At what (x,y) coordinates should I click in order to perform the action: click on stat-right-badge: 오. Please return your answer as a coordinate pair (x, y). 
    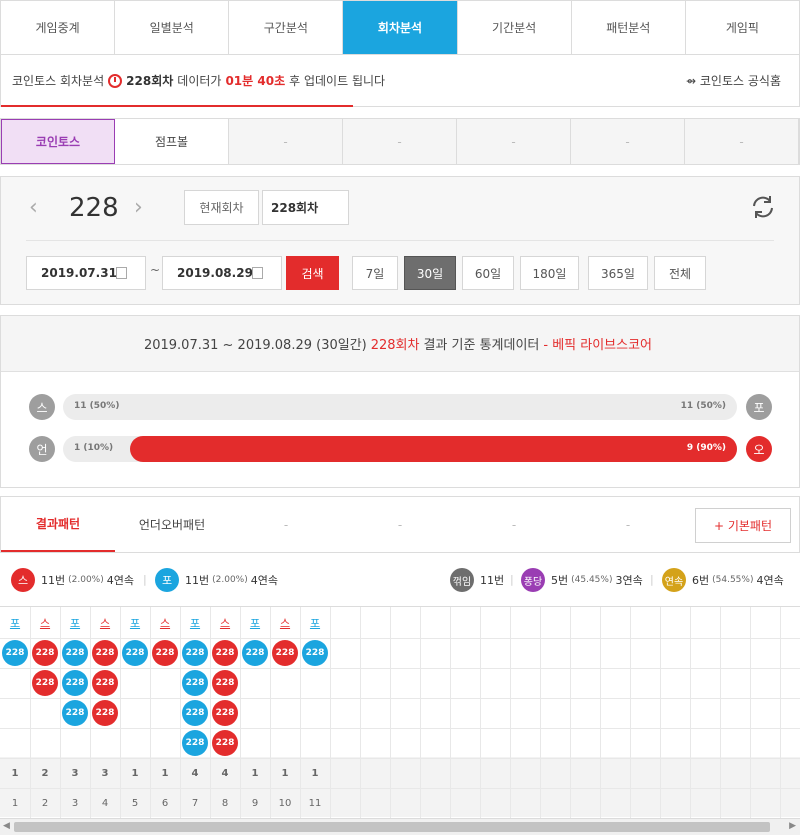
    Looking at the image, I should click on (759, 449).